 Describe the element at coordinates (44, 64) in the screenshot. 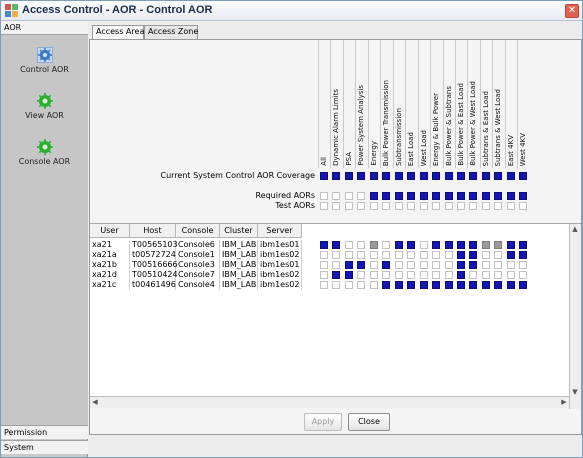

I see `sidebar-item-control-aor: Control AOR` at that location.